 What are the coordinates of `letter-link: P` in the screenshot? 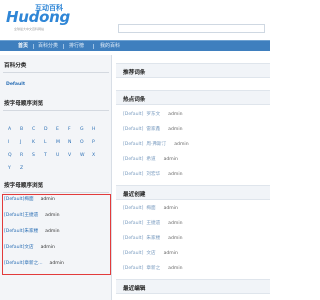 It's located at (93, 142).